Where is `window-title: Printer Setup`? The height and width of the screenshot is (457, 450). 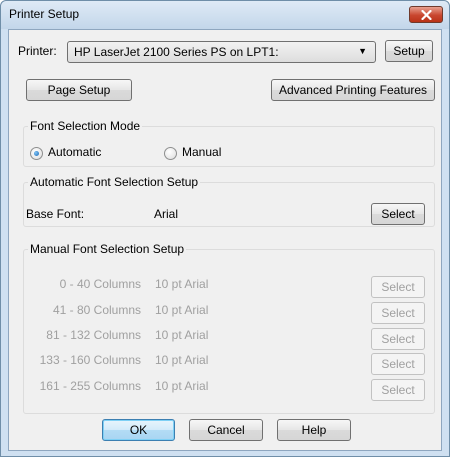
window-title: Printer Setup is located at coordinates (44, 14).